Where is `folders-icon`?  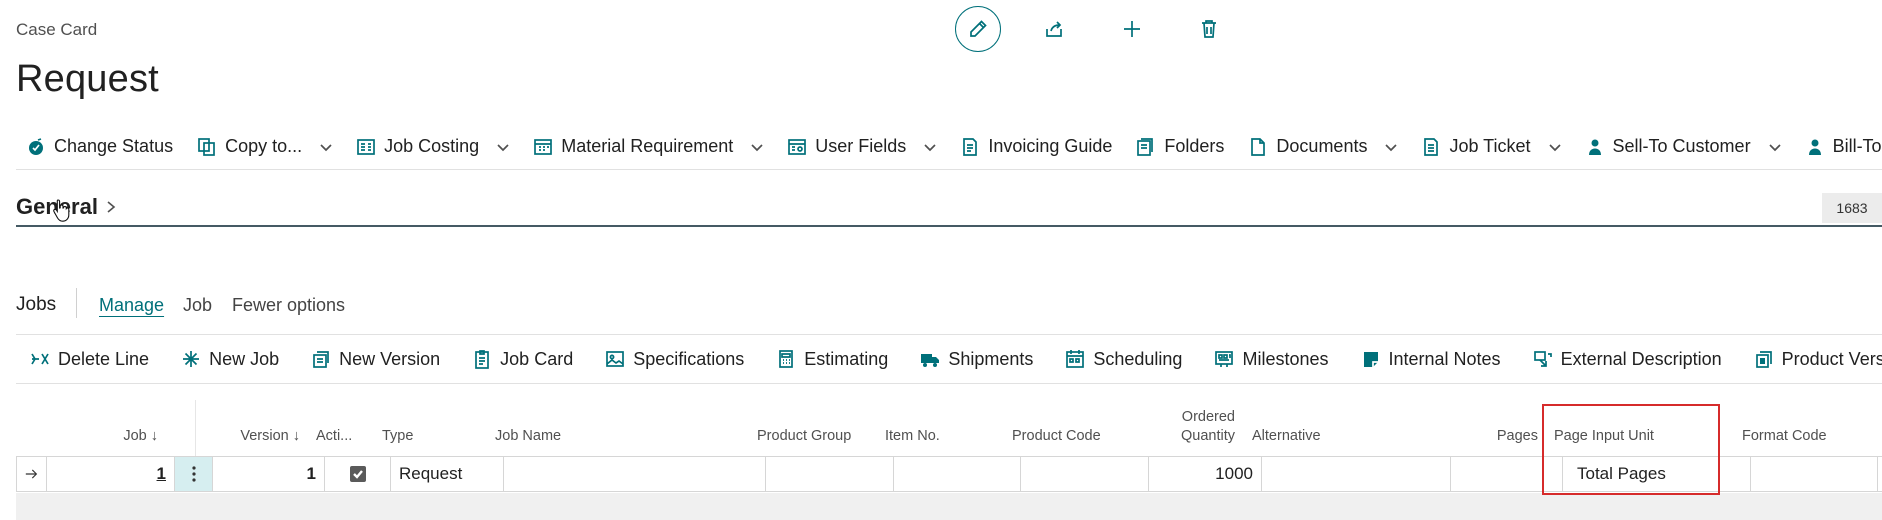
folders-icon is located at coordinates (1145, 146).